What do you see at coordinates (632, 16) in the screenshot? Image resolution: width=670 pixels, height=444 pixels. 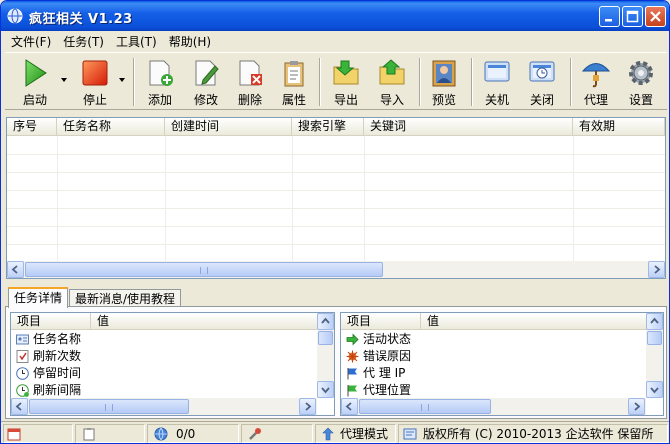 I see `maximize-button` at bounding box center [632, 16].